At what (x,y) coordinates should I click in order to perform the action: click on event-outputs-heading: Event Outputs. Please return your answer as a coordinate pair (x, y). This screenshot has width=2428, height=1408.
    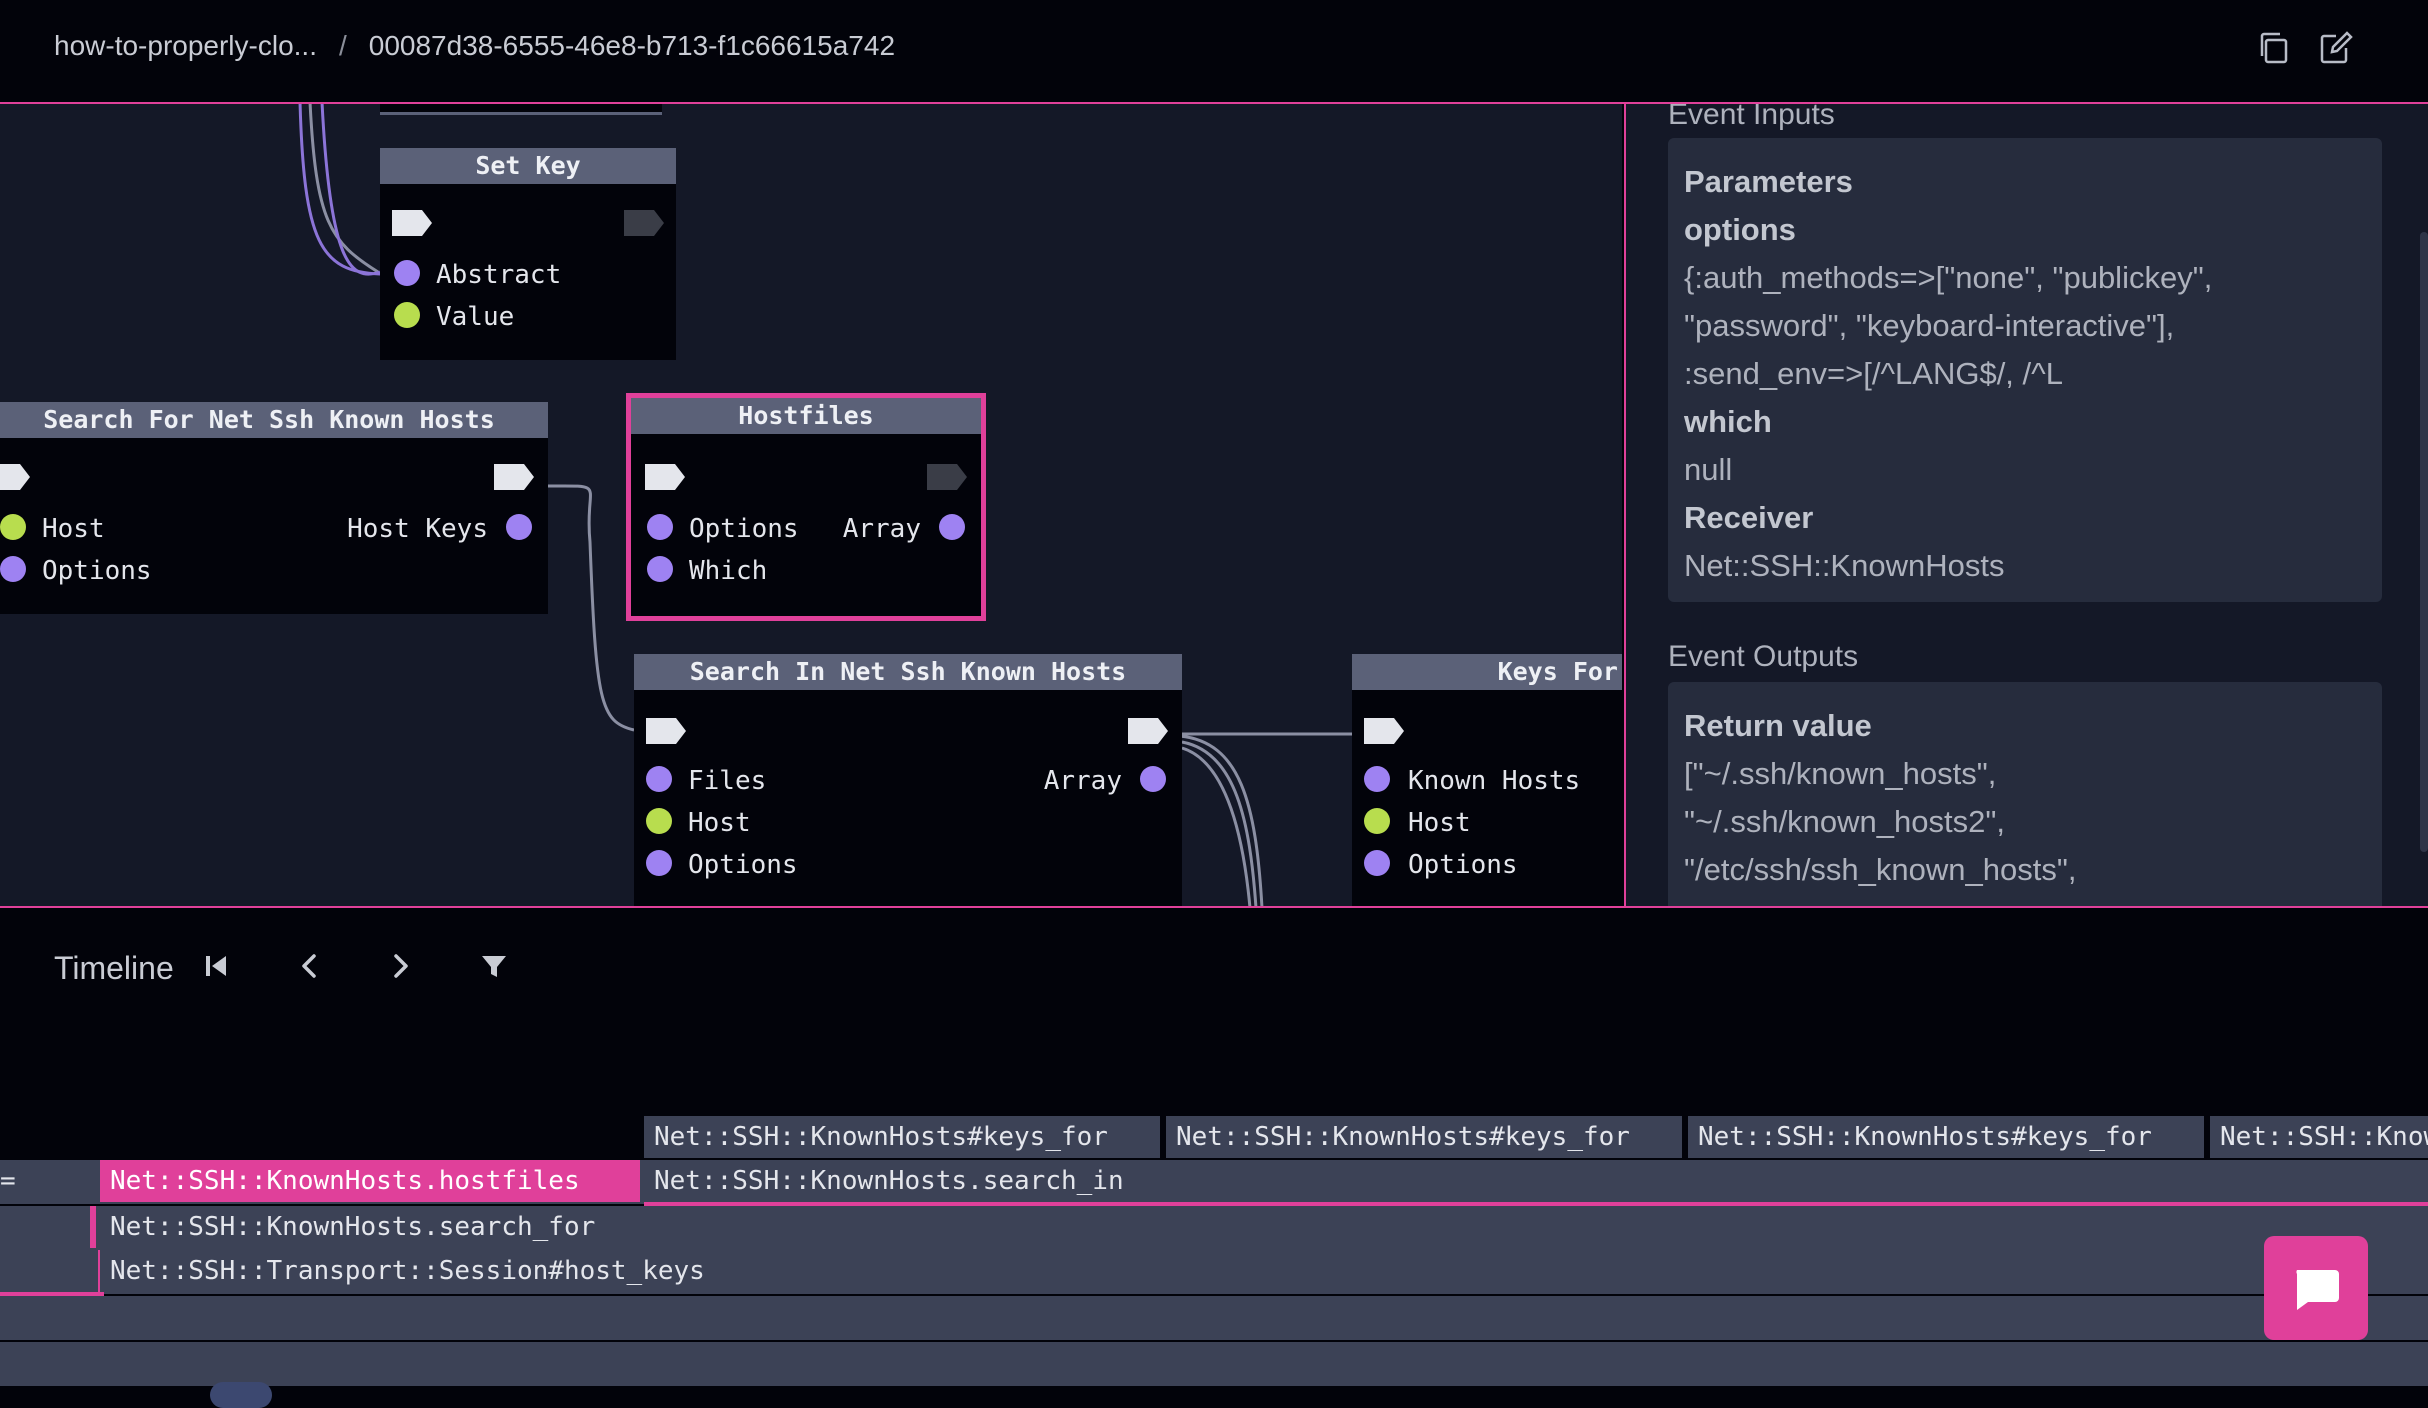
    Looking at the image, I should click on (1763, 656).